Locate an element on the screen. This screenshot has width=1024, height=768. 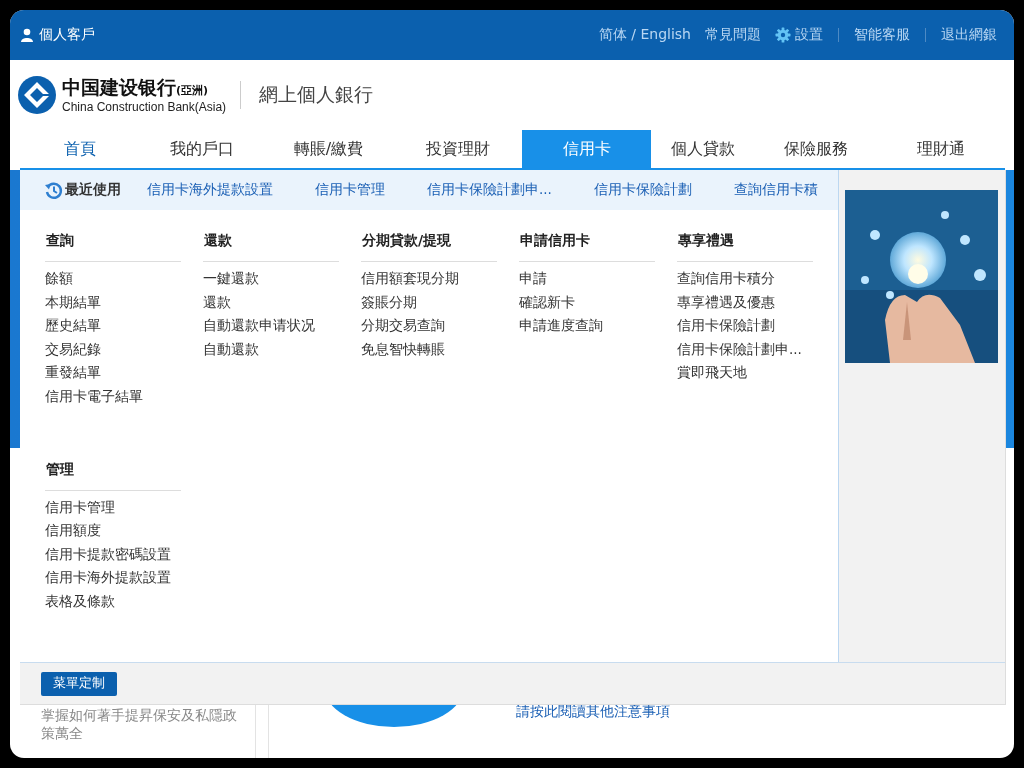
recent-link: 查詢信用卡積 is located at coordinates (775, 190).